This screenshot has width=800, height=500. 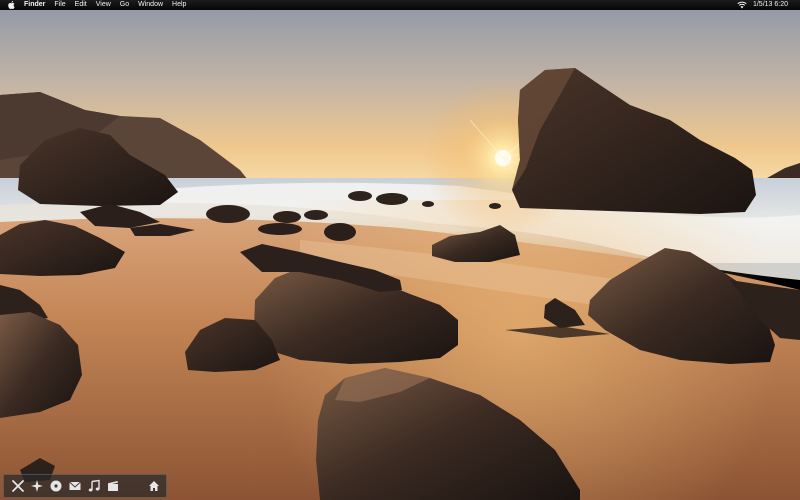 What do you see at coordinates (85, 486) in the screenshot?
I see `dock` at bounding box center [85, 486].